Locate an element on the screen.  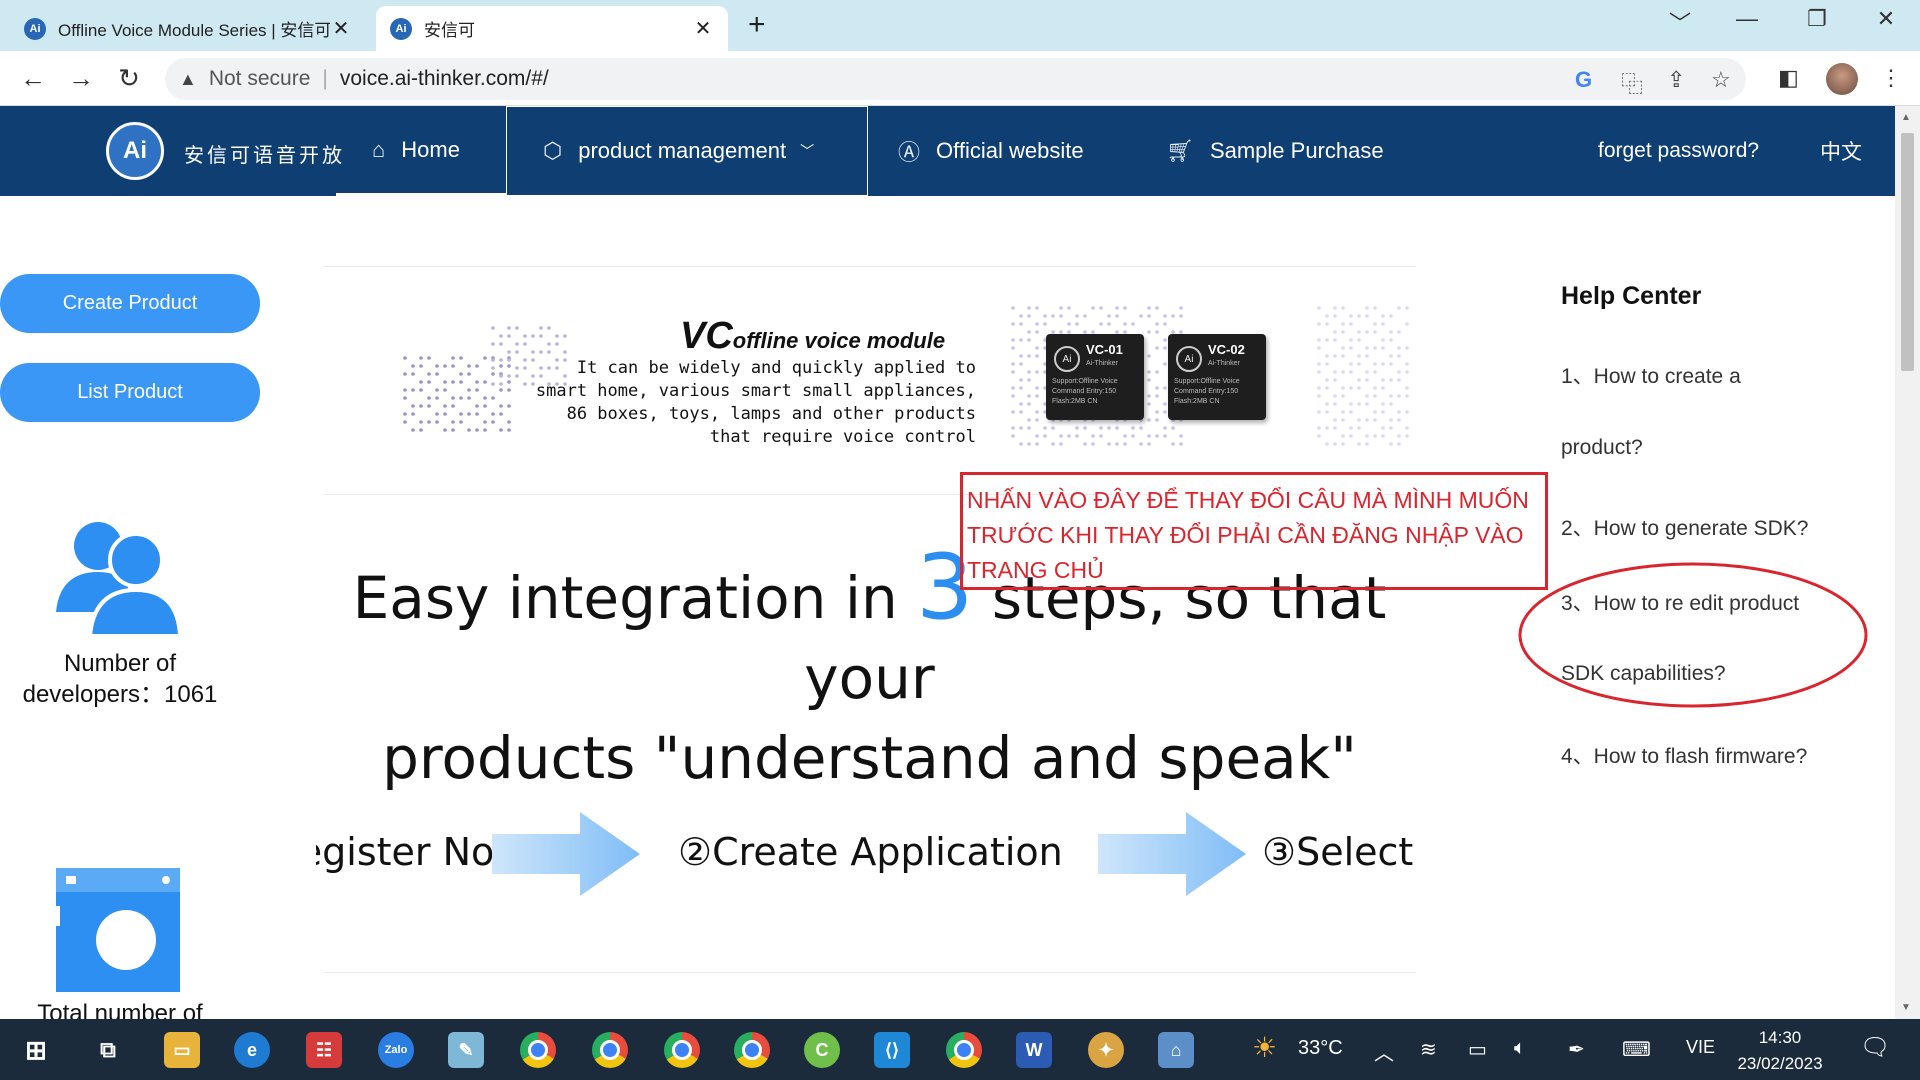
weather-icon: ☀ is located at coordinates (1264, 1047).